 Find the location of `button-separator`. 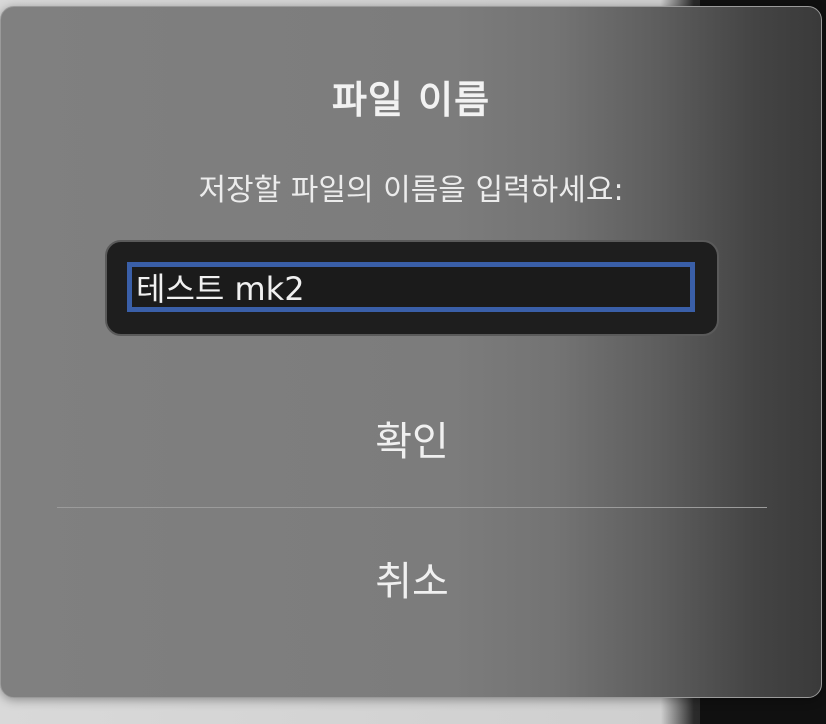

button-separator is located at coordinates (412, 507).